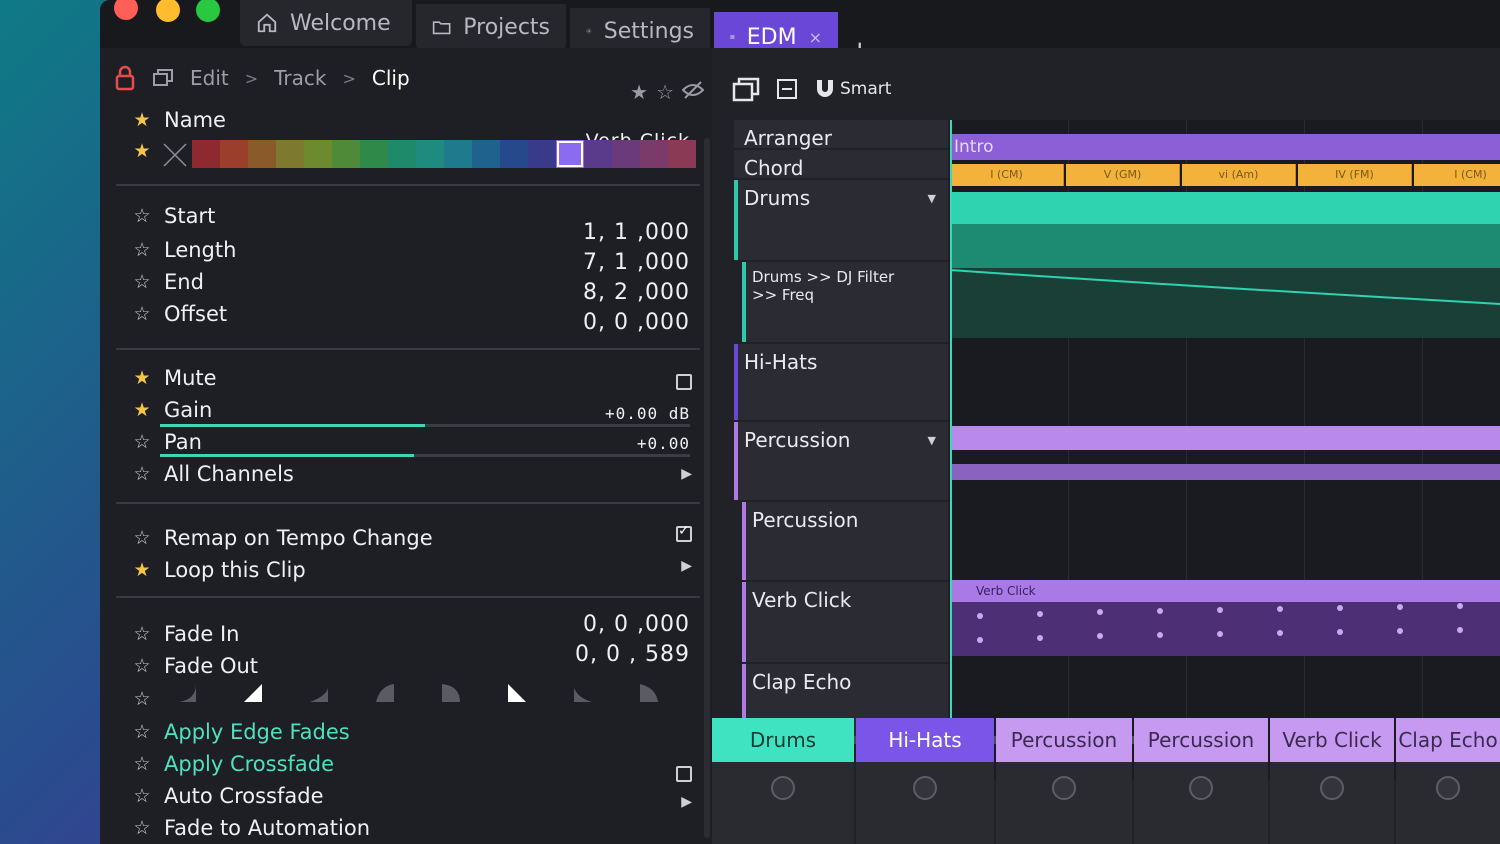  I want to click on apply-edge-fades-row: ☆ Apply Edge Fades, so click(240, 732).